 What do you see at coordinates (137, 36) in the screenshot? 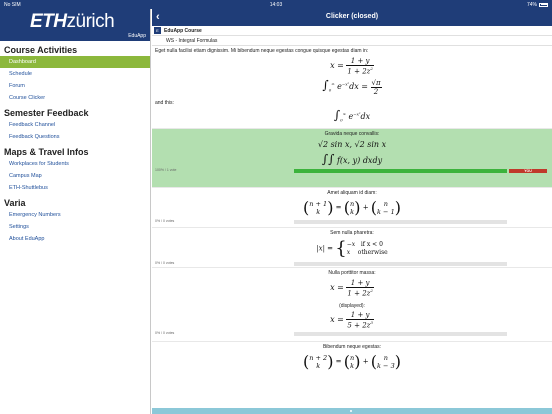
I see `app-name: EduApp` at bounding box center [137, 36].